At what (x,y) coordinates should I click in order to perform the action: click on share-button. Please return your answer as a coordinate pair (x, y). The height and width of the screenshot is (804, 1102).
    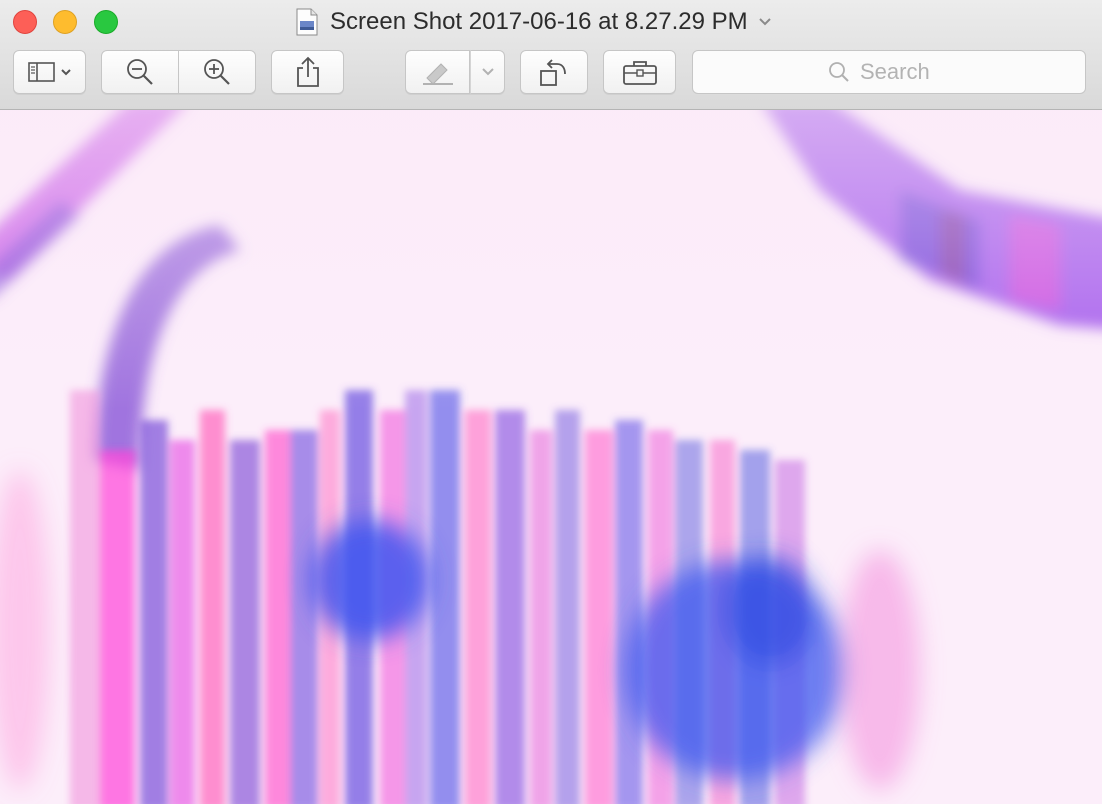
    Looking at the image, I should click on (307, 72).